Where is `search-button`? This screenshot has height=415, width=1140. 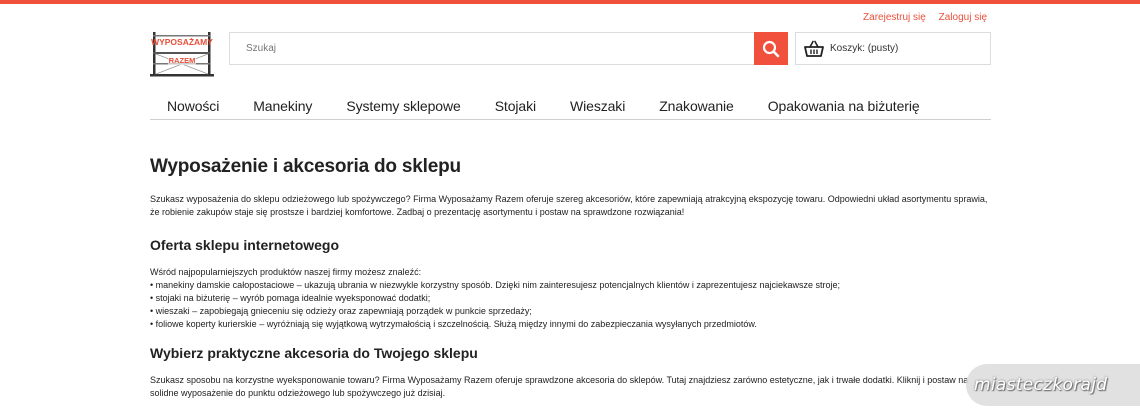 search-button is located at coordinates (771, 48).